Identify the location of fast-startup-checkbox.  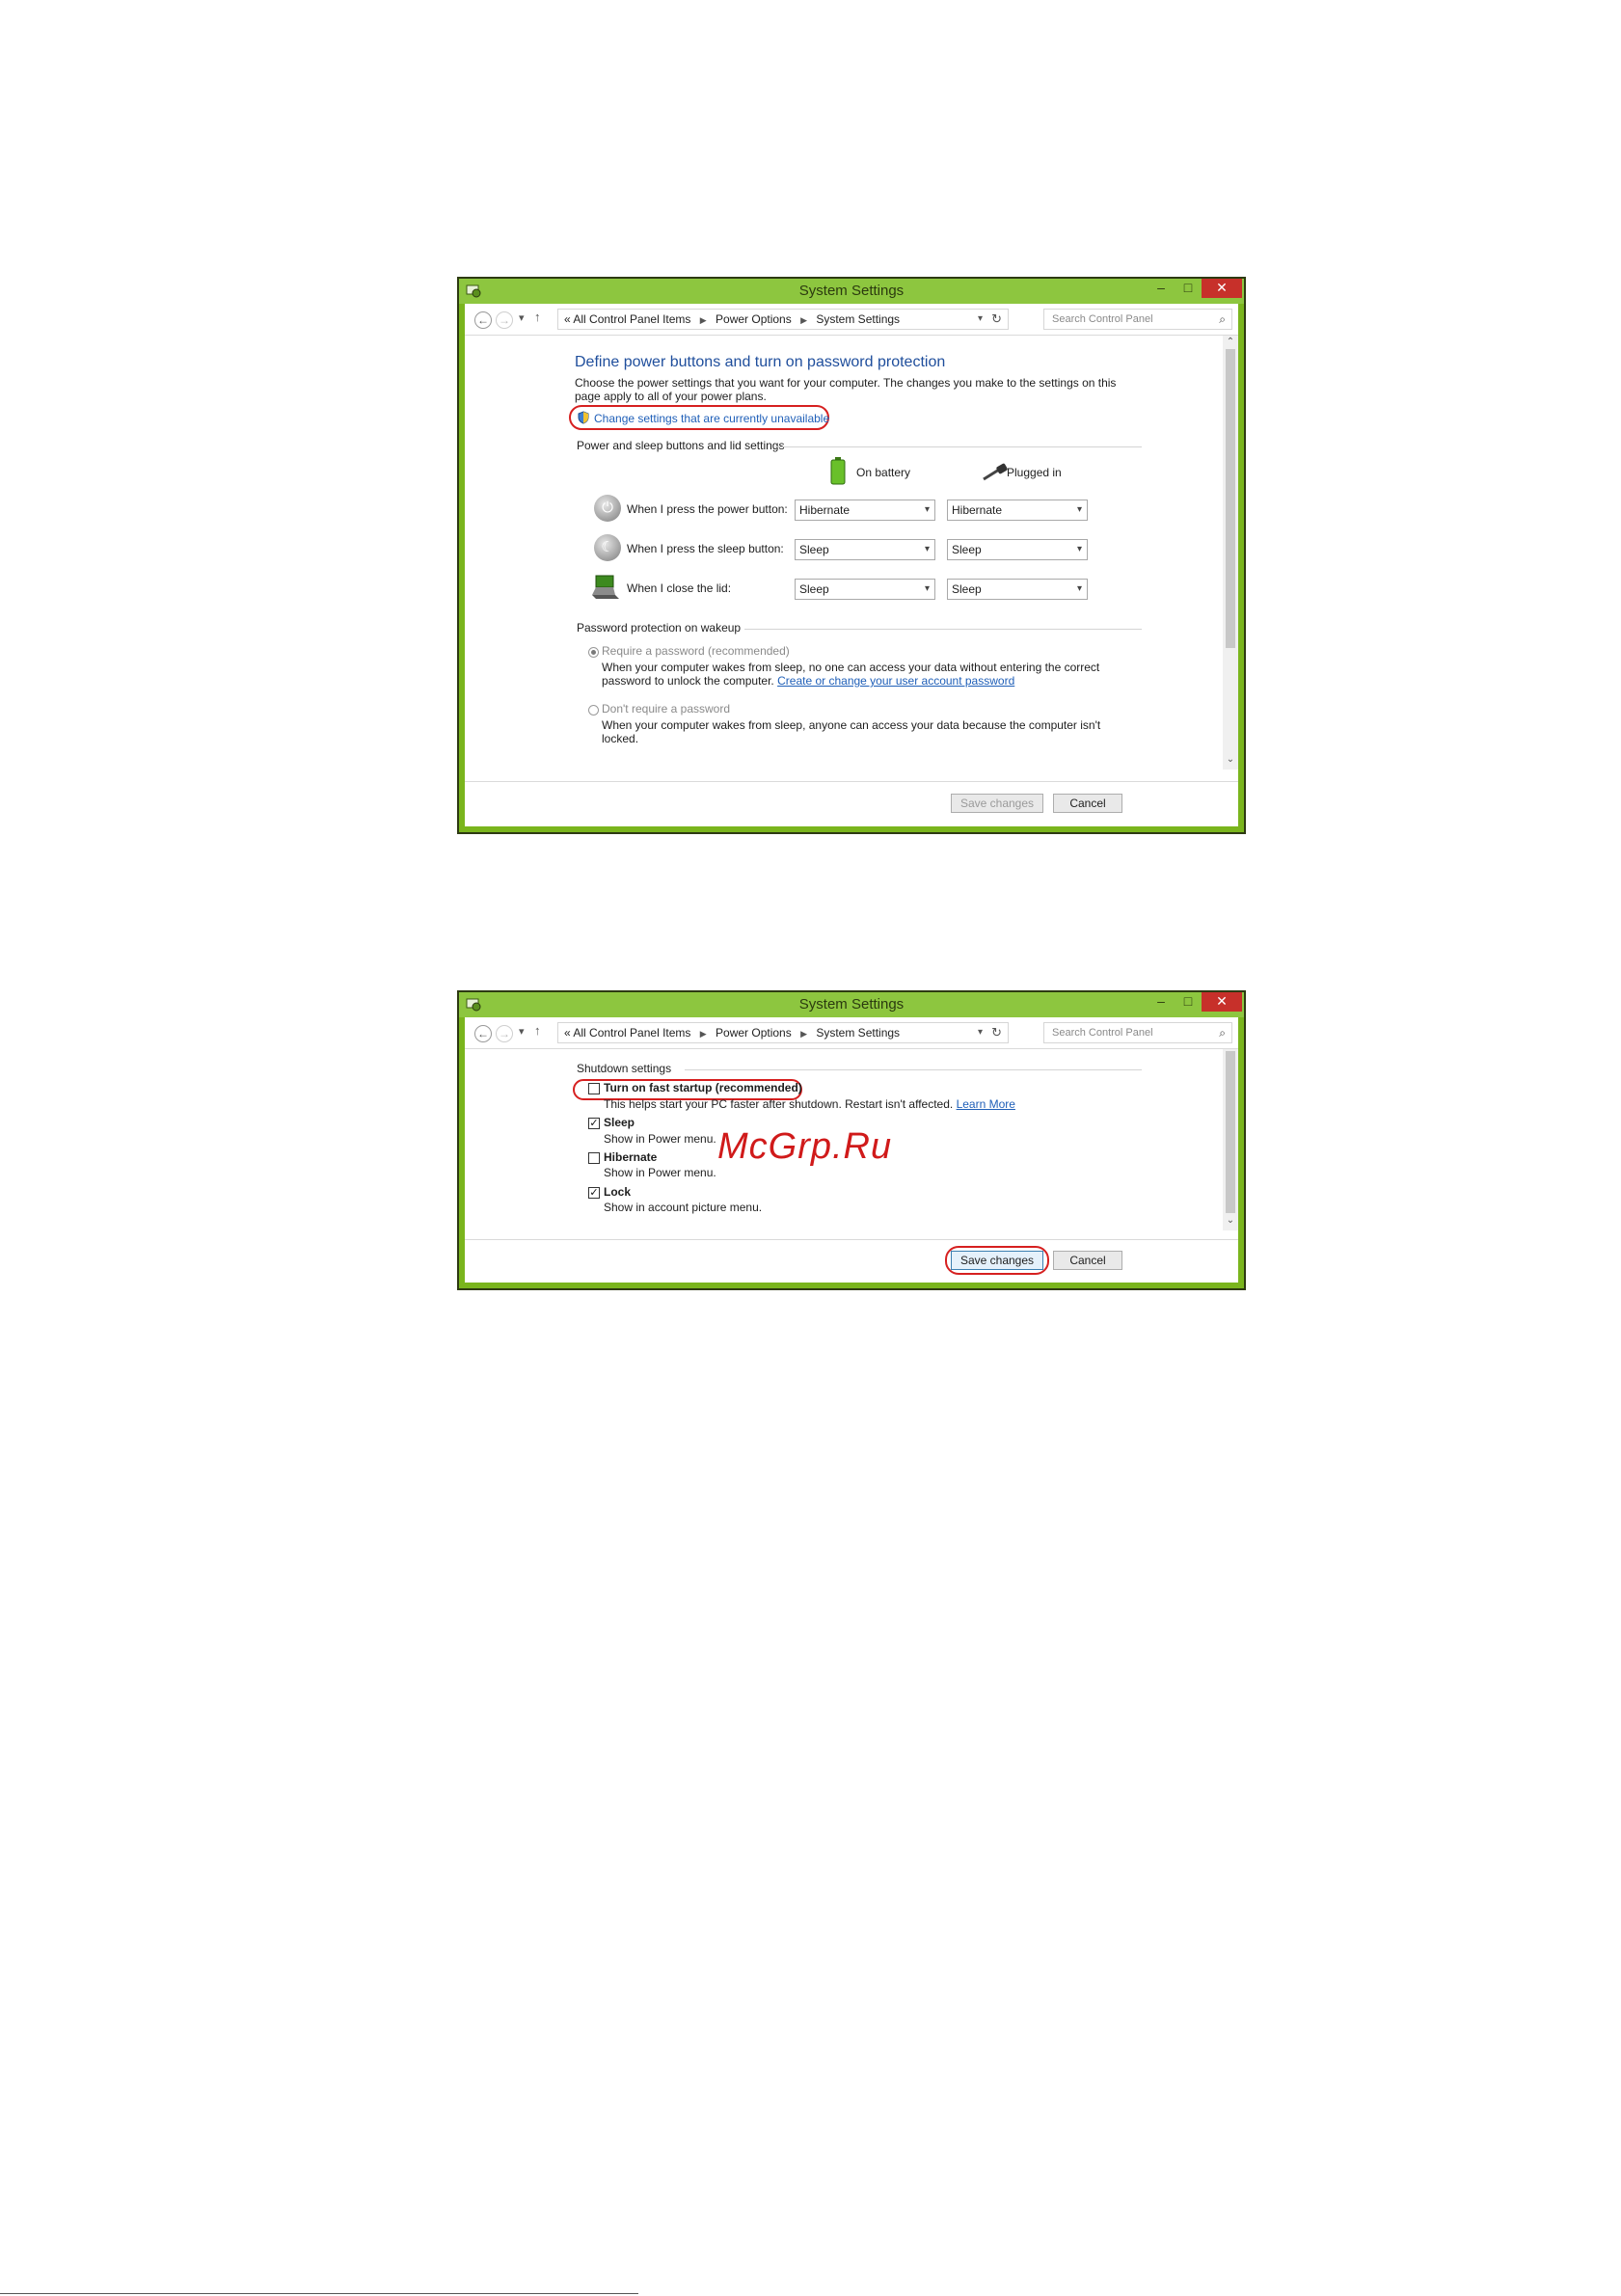
(594, 1088).